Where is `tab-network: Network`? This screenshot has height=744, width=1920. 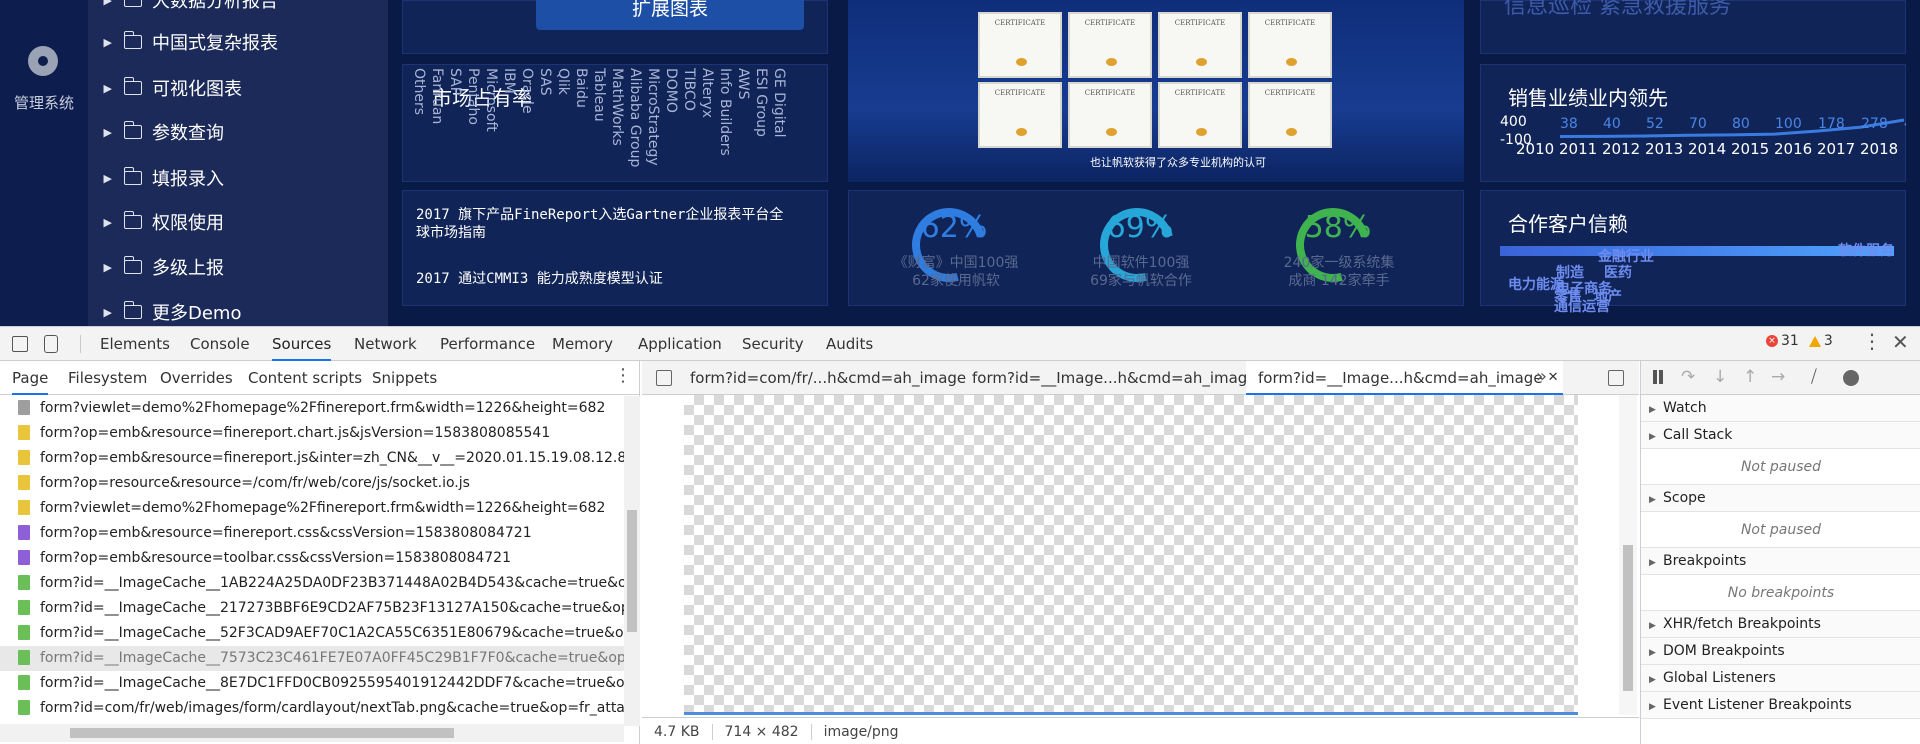 tab-network: Network is located at coordinates (385, 344).